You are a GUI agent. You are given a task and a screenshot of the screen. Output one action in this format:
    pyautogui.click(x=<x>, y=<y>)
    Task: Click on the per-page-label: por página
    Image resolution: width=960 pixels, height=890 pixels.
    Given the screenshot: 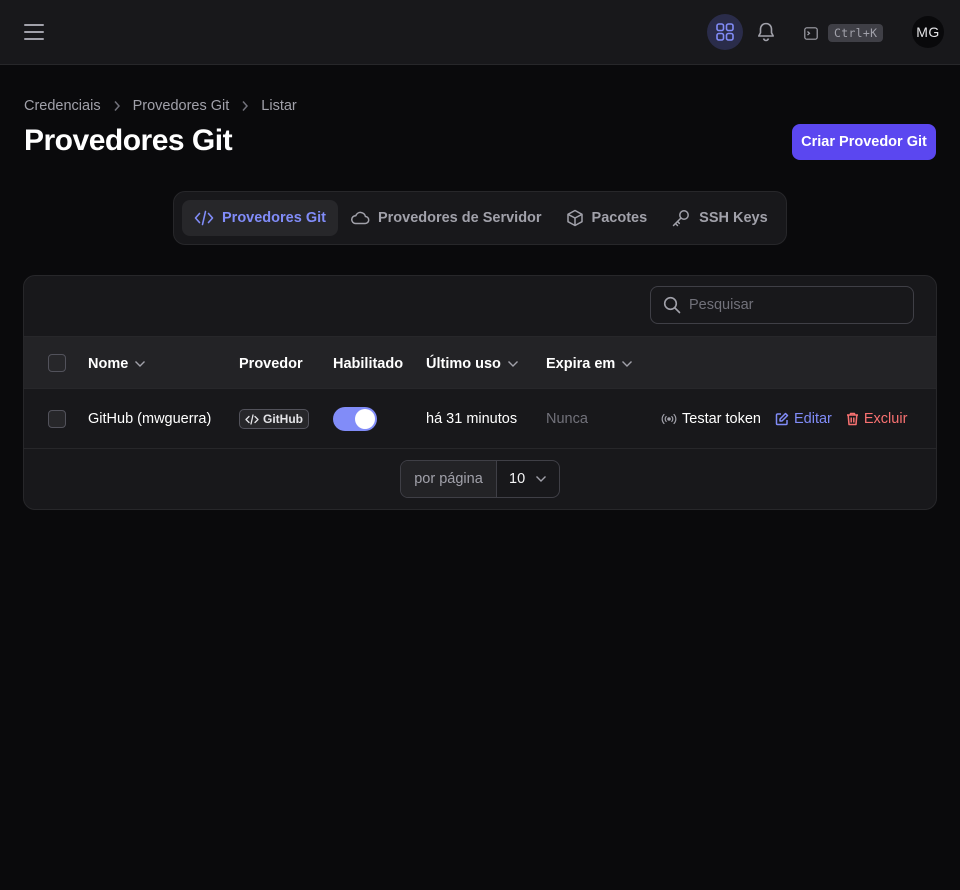 What is the action you would take?
    pyautogui.click(x=449, y=479)
    